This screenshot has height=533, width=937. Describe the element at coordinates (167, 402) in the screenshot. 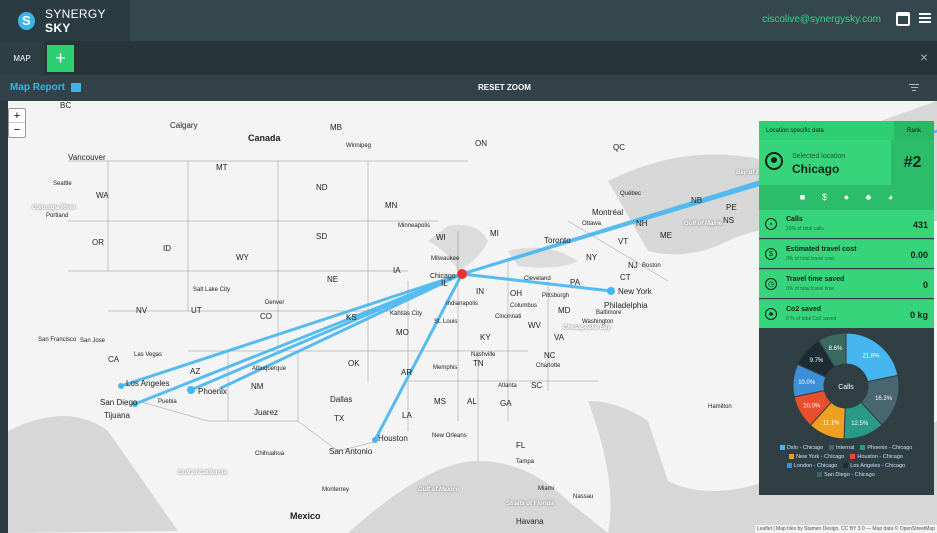

I see `city-label: Puebla` at that location.